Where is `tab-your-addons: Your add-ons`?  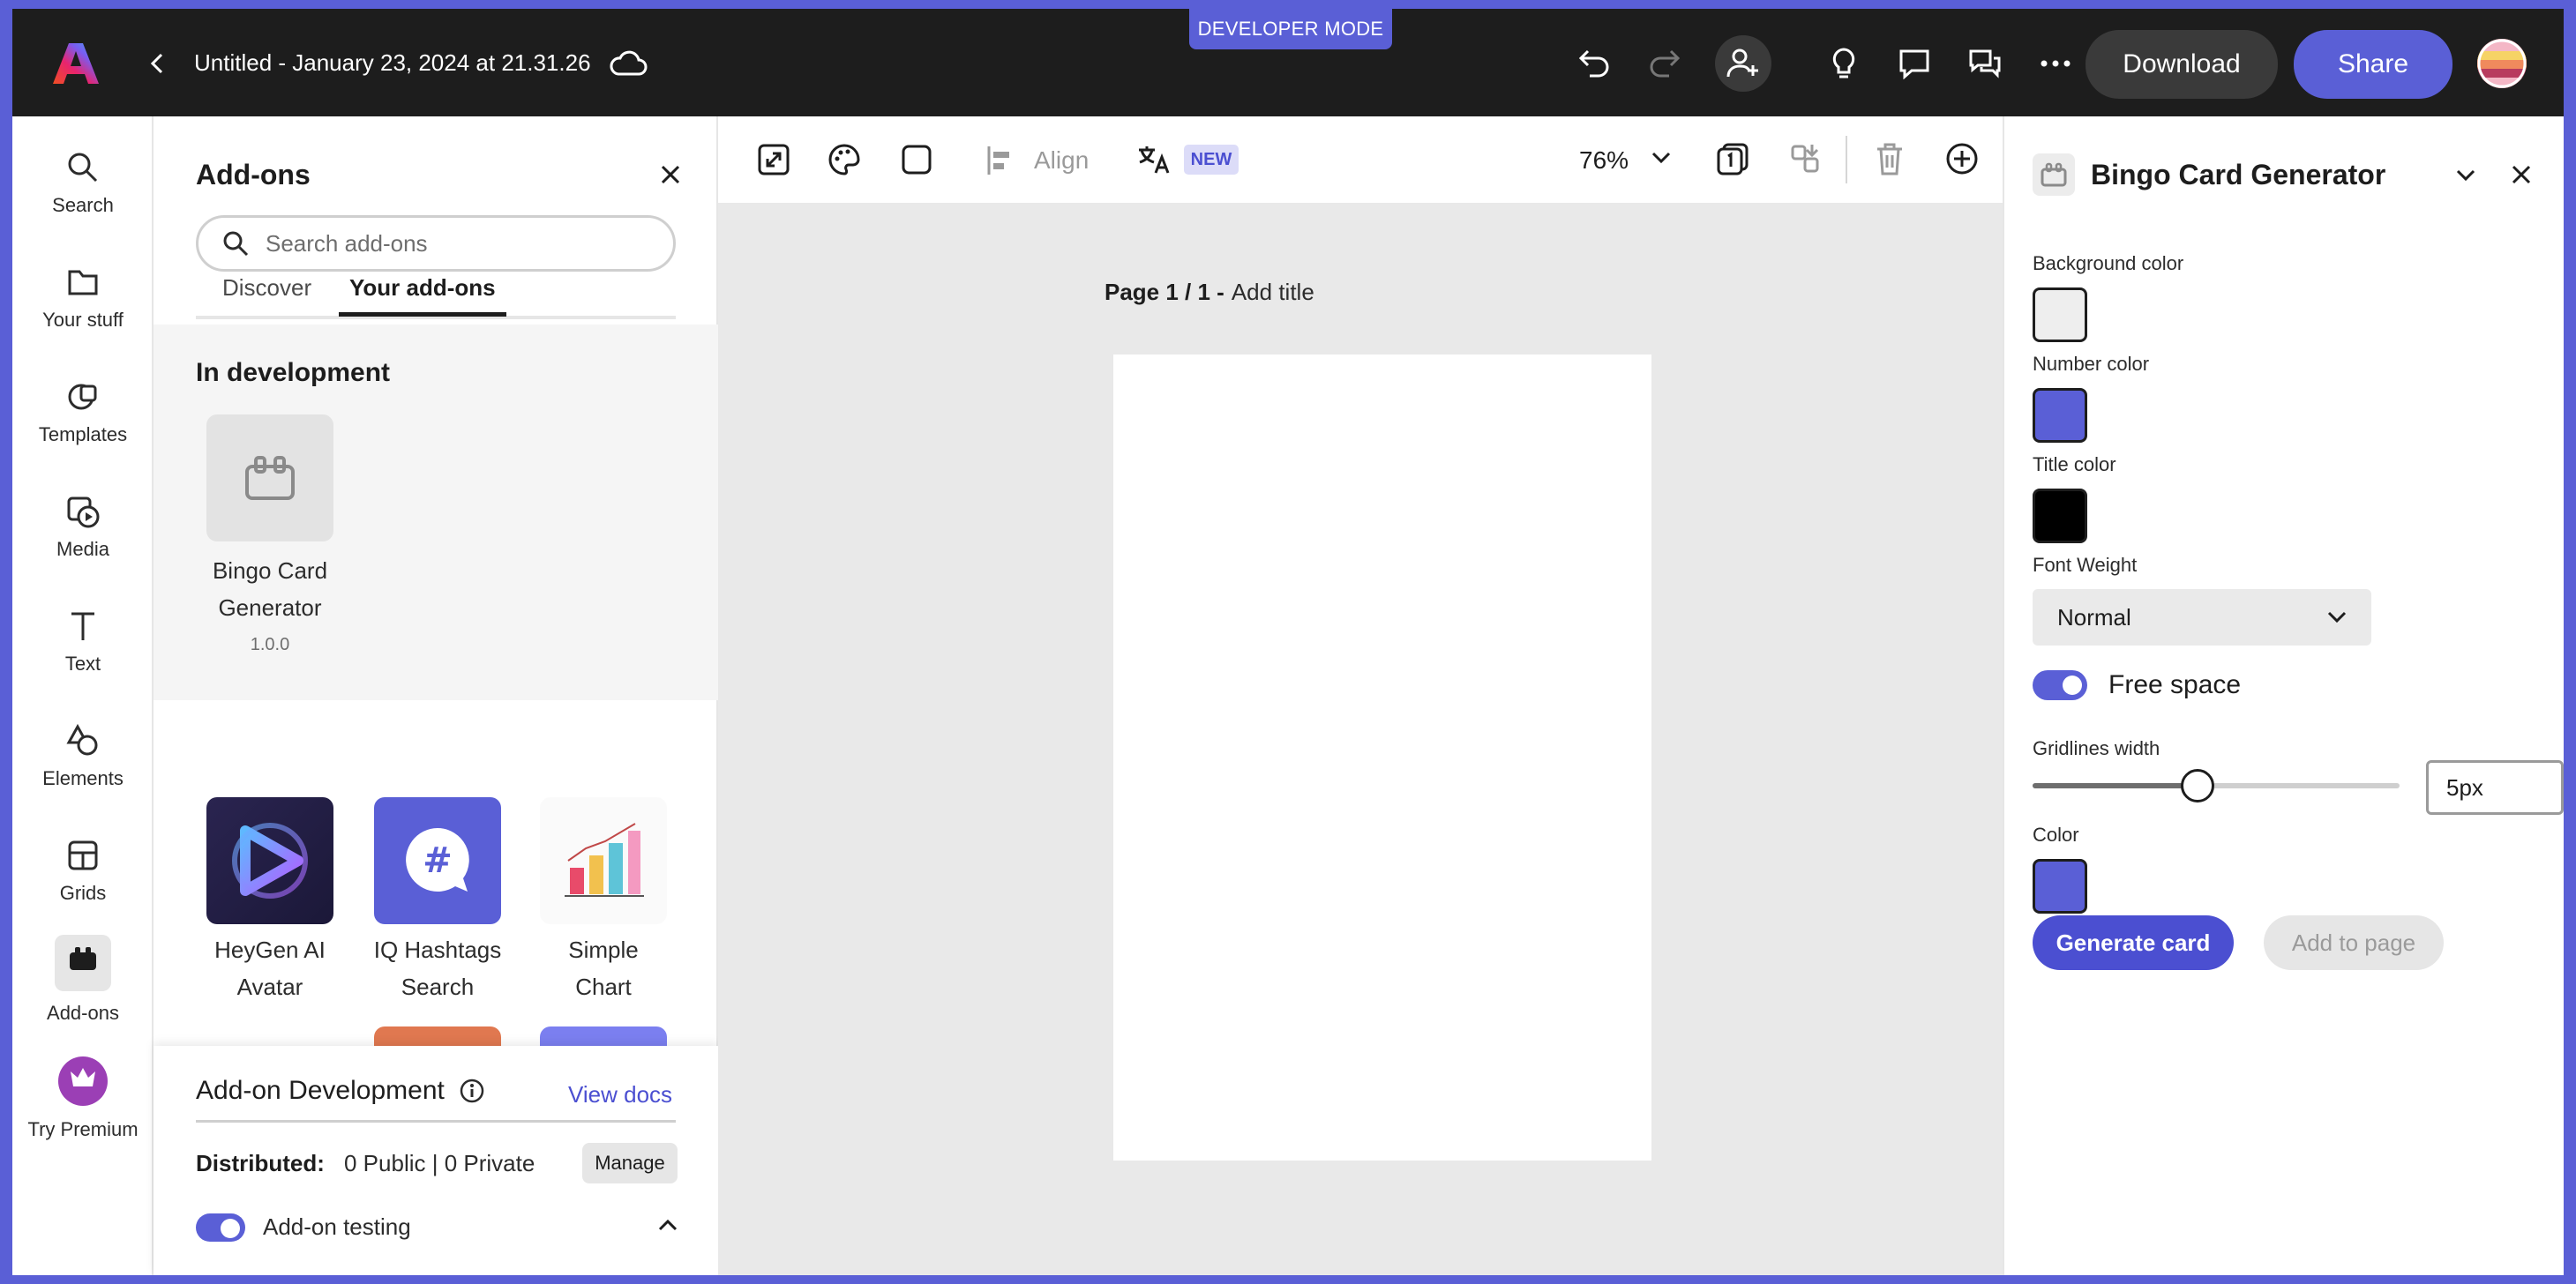 tab-your-addons: Your add-ons is located at coordinates (423, 293).